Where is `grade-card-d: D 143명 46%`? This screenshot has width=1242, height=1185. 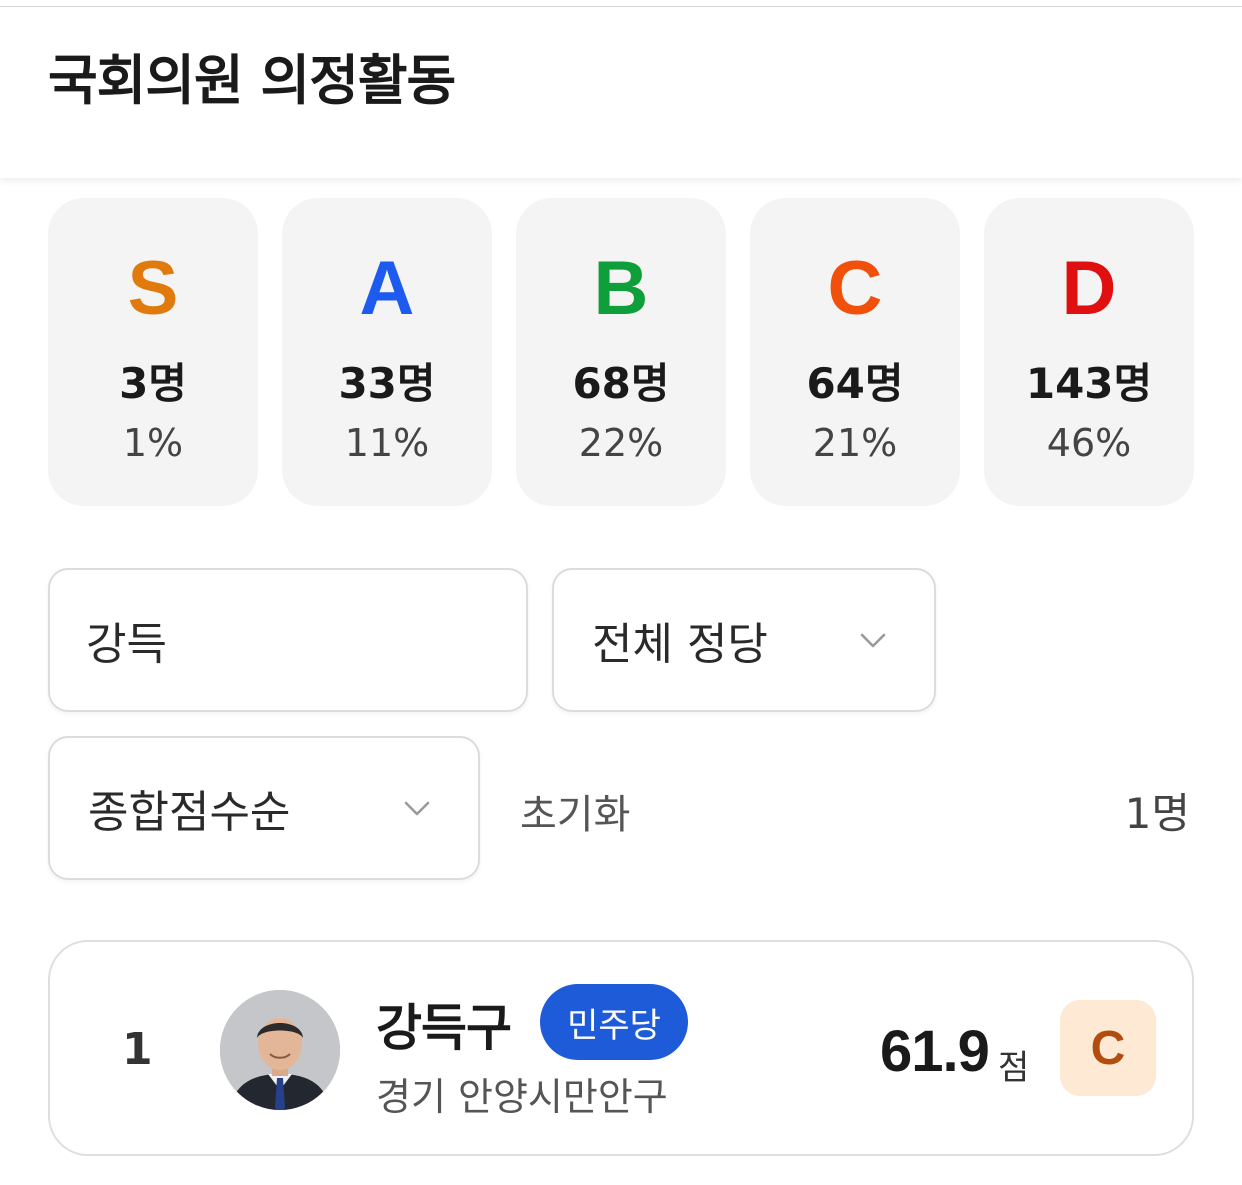 grade-card-d: D 143명 46% is located at coordinates (1089, 352).